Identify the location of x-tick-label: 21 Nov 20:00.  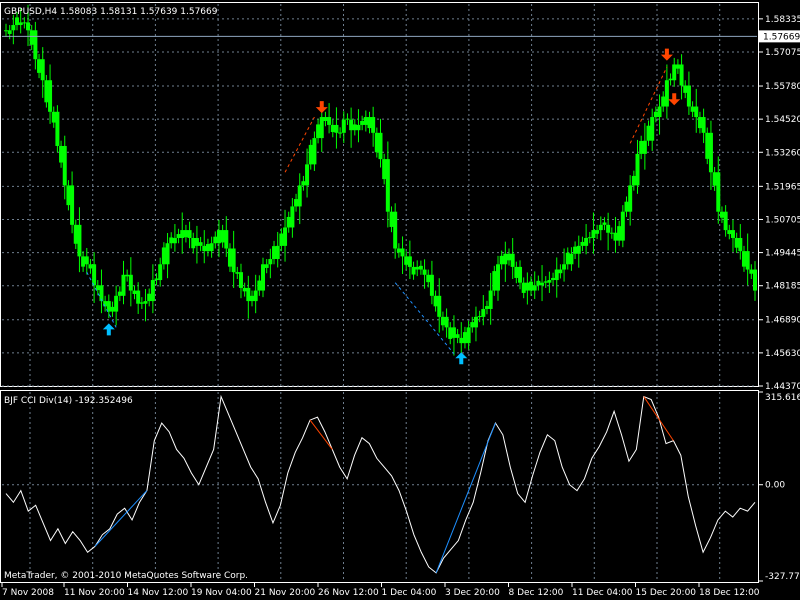
(285, 593).